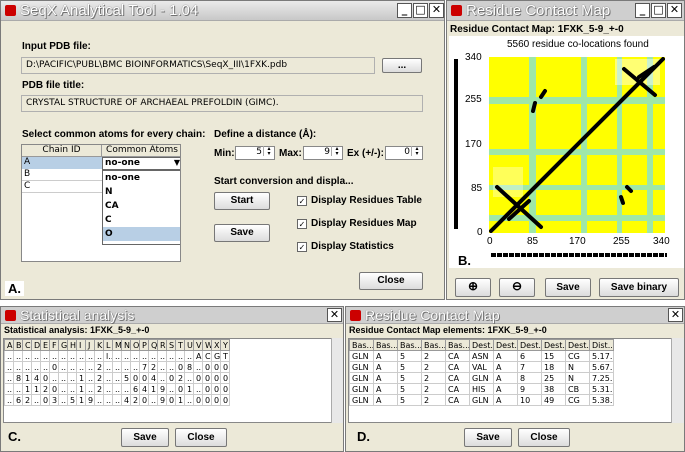  I want to click on table-cell: 7, so click(144, 367).